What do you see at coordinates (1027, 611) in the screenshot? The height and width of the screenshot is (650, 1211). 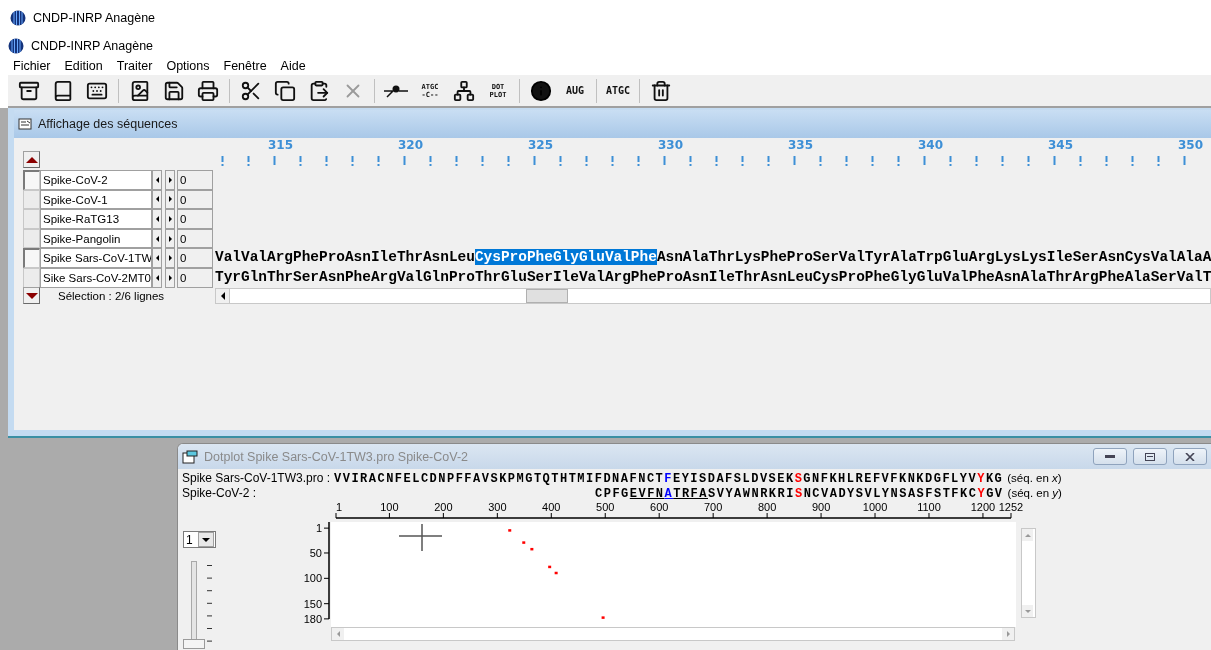 I see `down-arrow-icon` at bounding box center [1027, 611].